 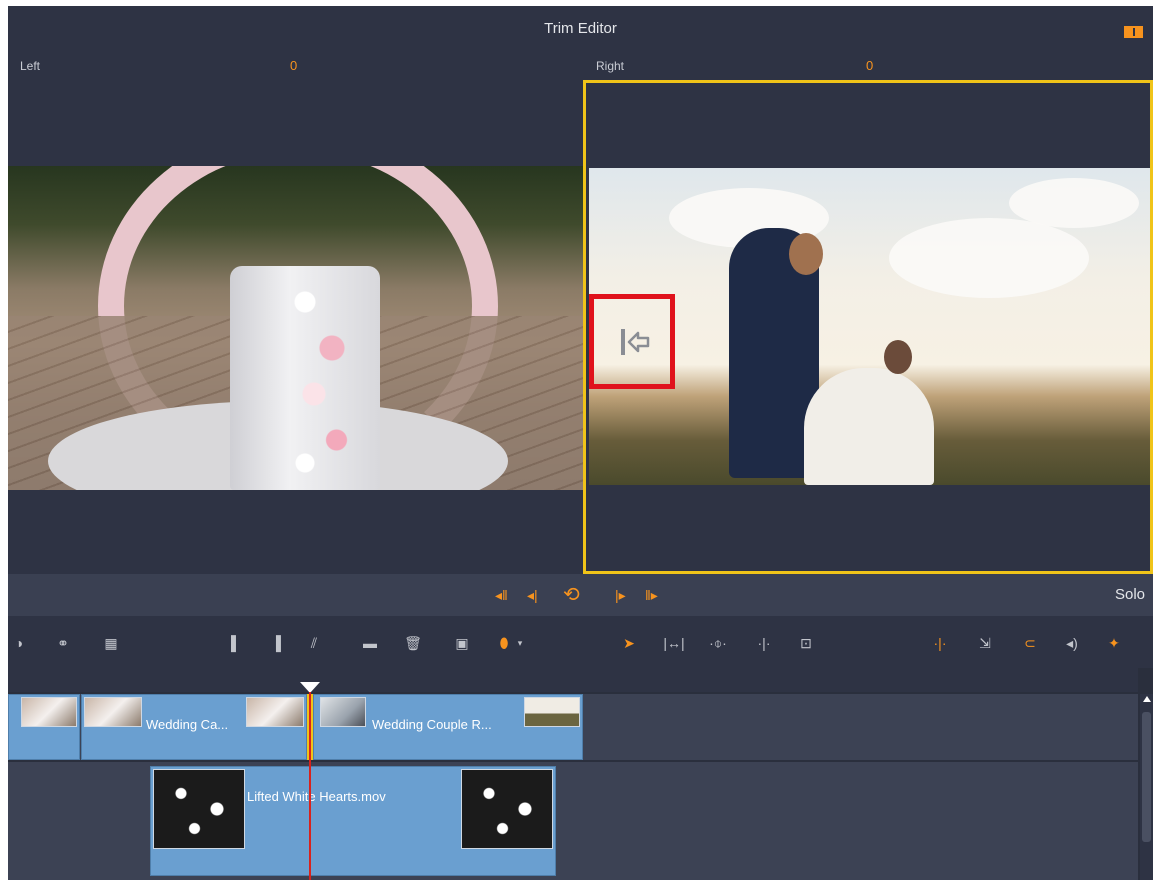 What do you see at coordinates (353, 821) in the screenshot?
I see `timeline-clip: Lifted White Hearts.mov` at bounding box center [353, 821].